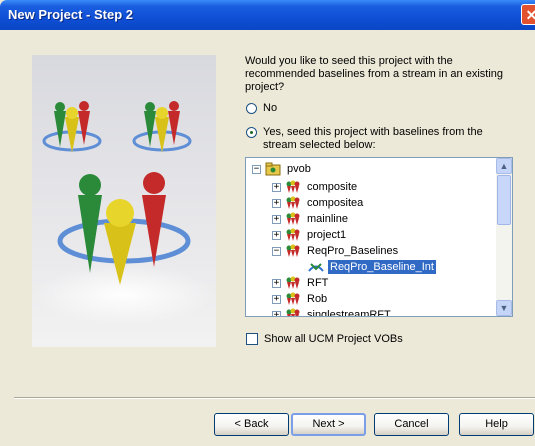  I want to click on tree-node: + compositea, so click(318, 203).